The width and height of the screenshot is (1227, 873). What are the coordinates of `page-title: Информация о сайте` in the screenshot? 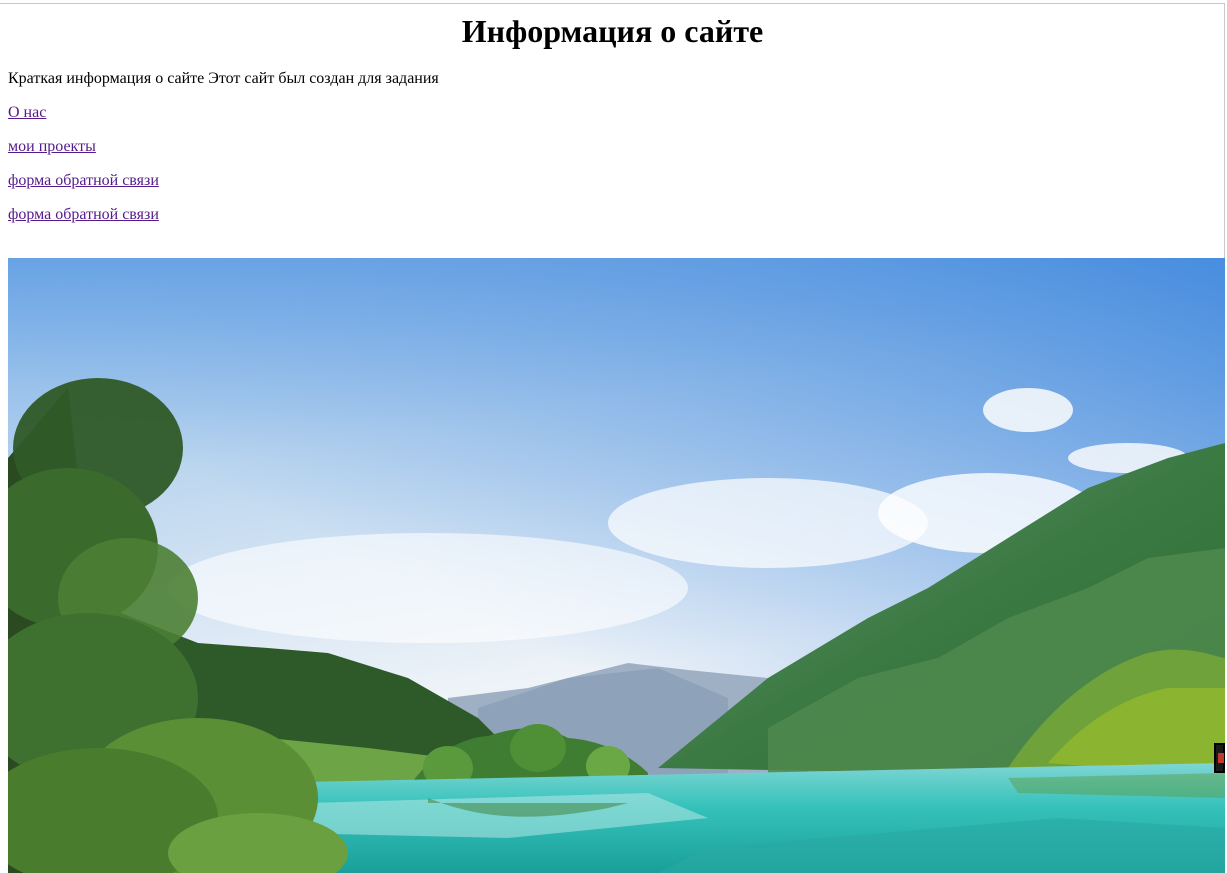 It's located at (612, 31).